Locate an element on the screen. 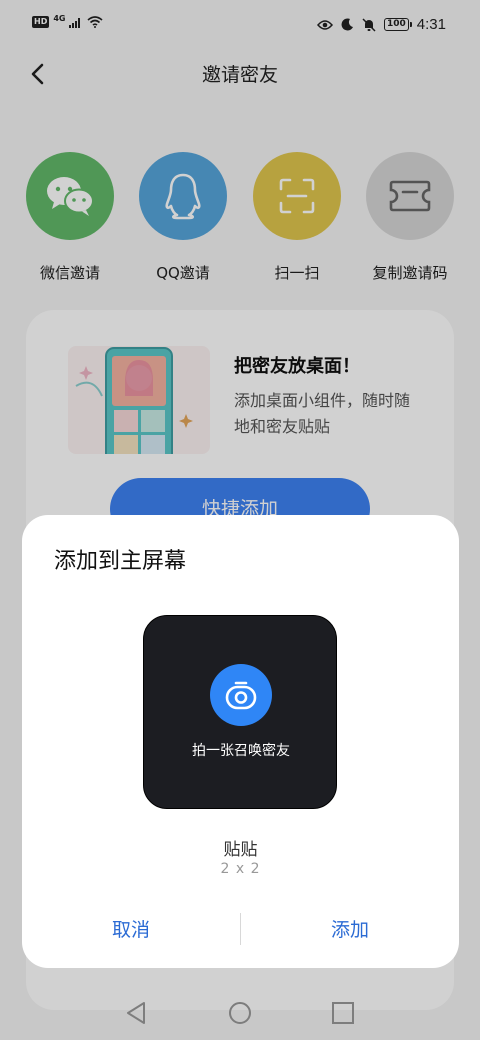 Image resolution: width=480 pixels, height=1040 pixels. cancel-button: 取消 is located at coordinates (131, 930).